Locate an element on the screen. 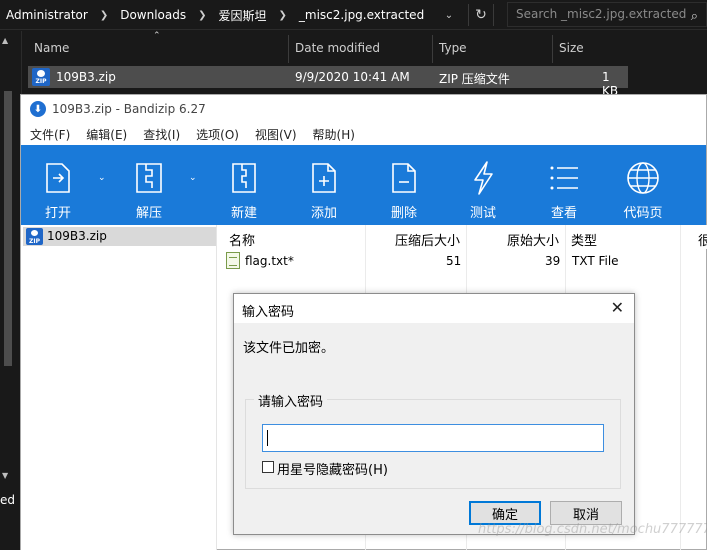 The image size is (707, 550). breadcrumb-current: _misc2.jpg.extracted is located at coordinates (361, 15).